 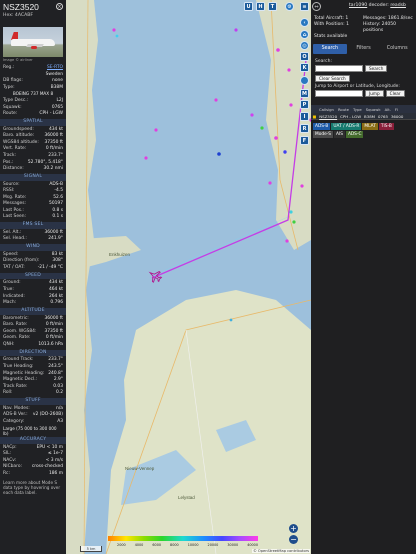 What do you see at coordinates (304, 128) in the screenshot?
I see `toggle-R-button: R` at bounding box center [304, 128].